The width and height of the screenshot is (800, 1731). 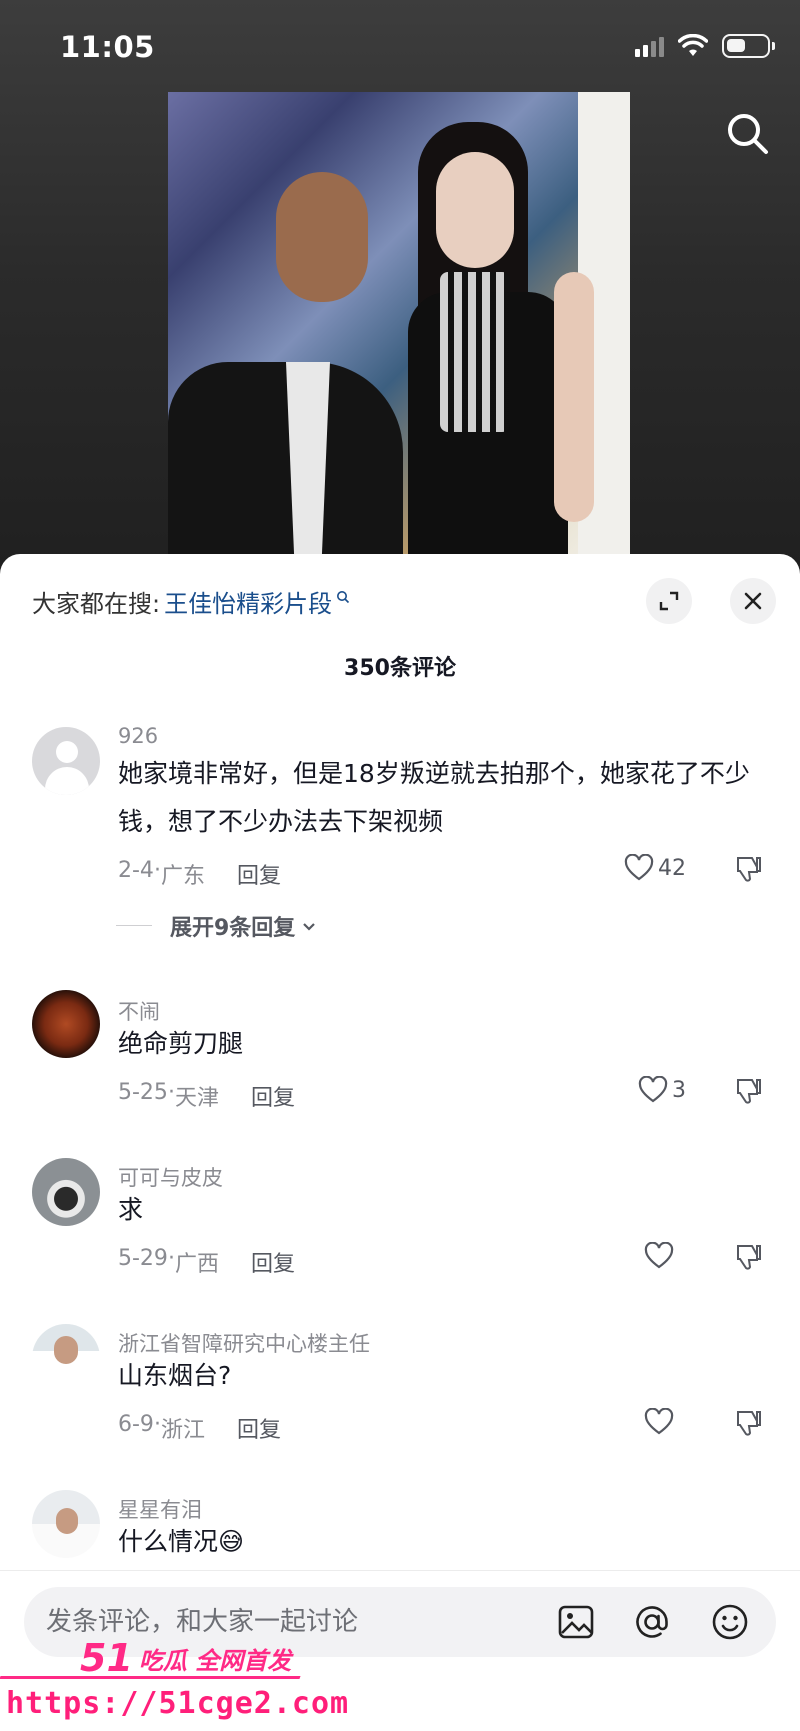 I want to click on like-button: 3, so click(x=662, y=1090).